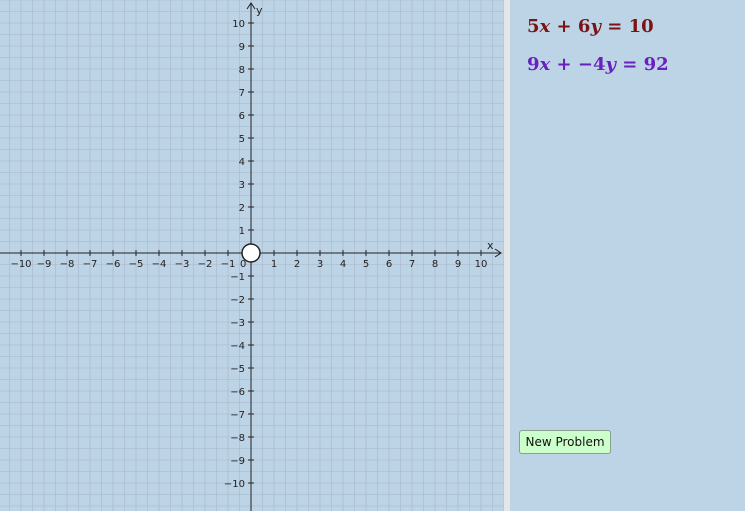  What do you see at coordinates (320, 264) in the screenshot?
I see `x-tick-label: 3` at bounding box center [320, 264].